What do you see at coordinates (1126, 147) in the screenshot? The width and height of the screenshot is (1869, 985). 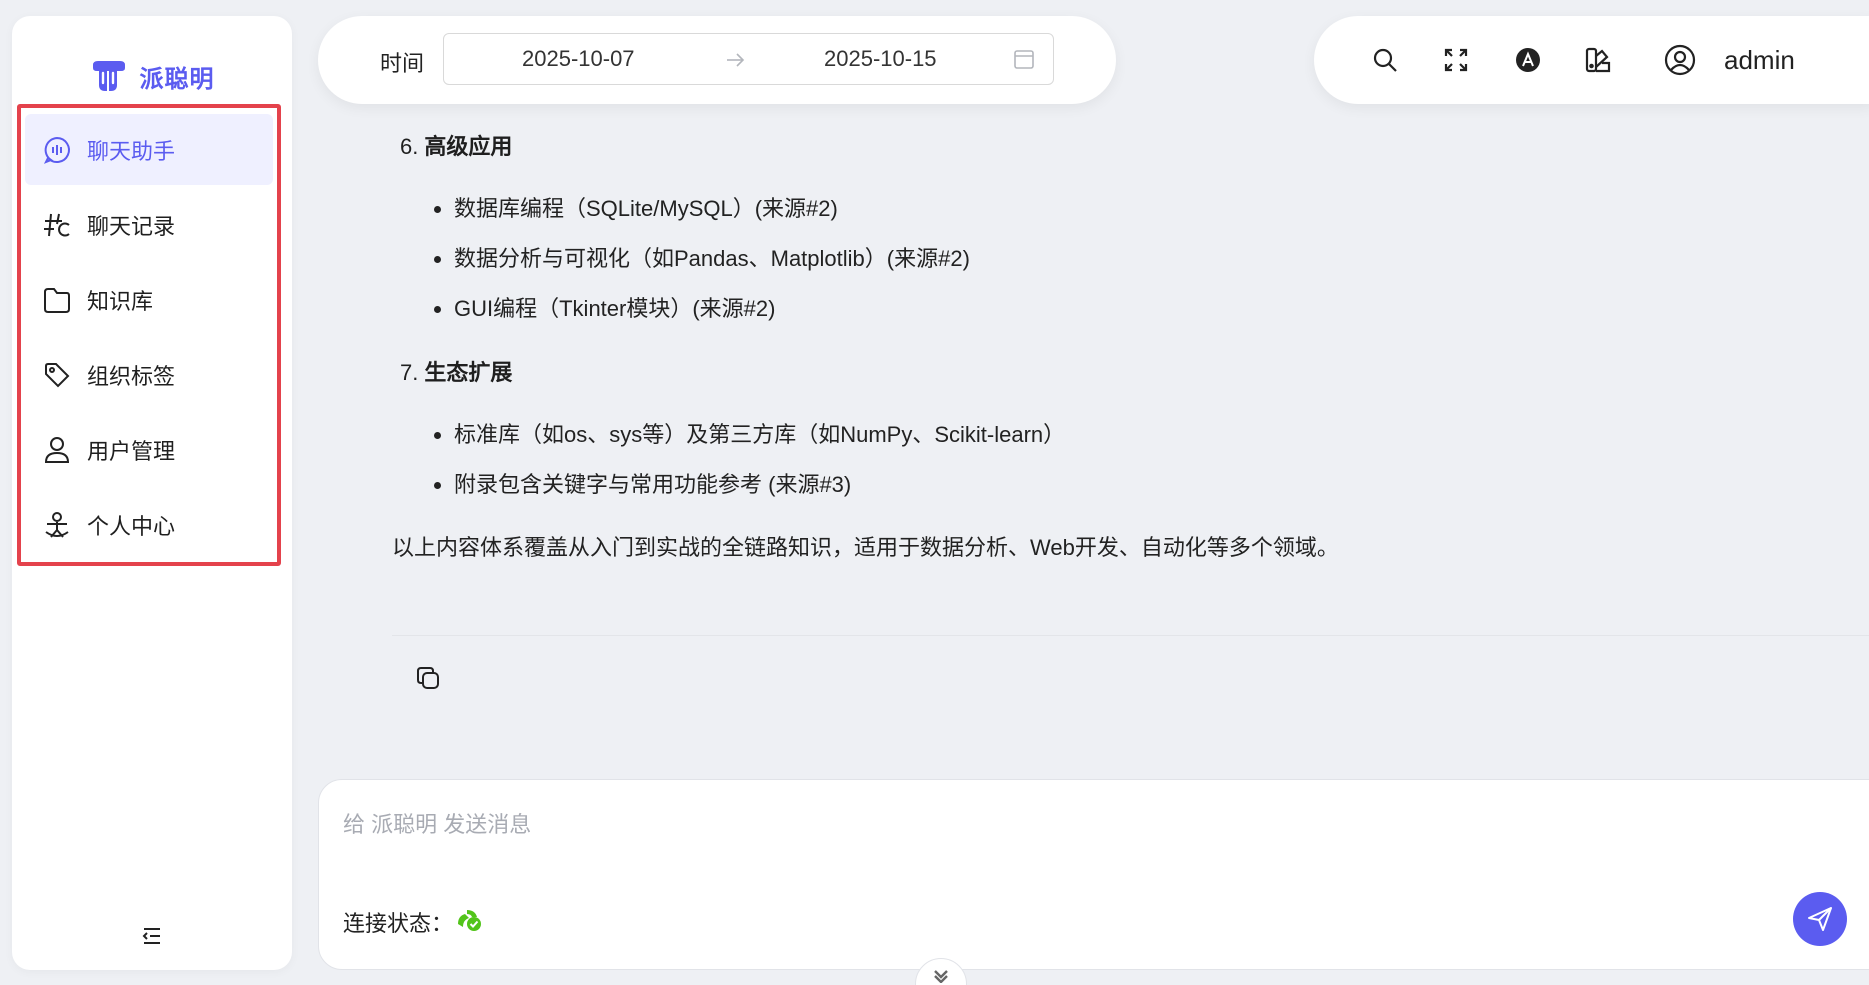 I see `section-title: 6. 高级应用` at bounding box center [1126, 147].